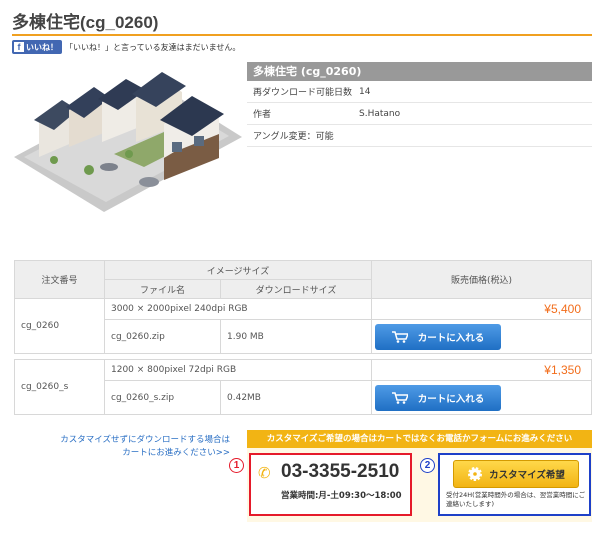  What do you see at coordinates (296, 336) in the screenshot?
I see `file-size: 1.90 MB` at bounding box center [296, 336].